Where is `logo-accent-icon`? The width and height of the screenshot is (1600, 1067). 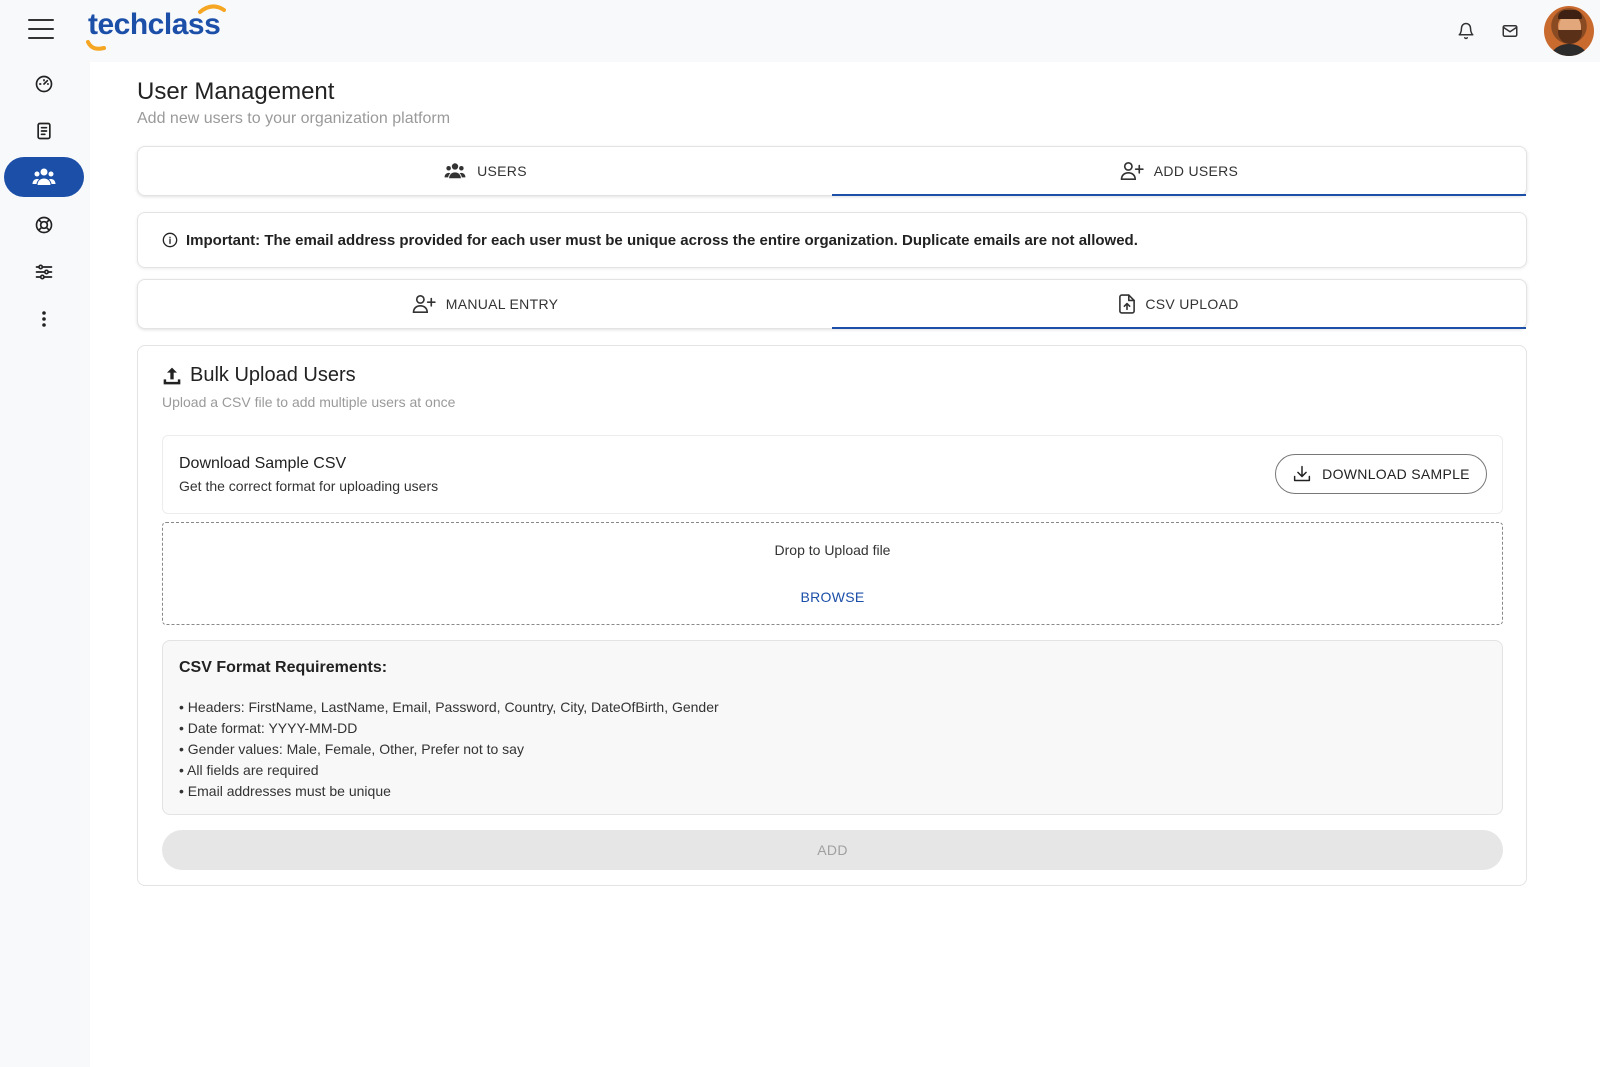
logo-accent-icon is located at coordinates (212, 9).